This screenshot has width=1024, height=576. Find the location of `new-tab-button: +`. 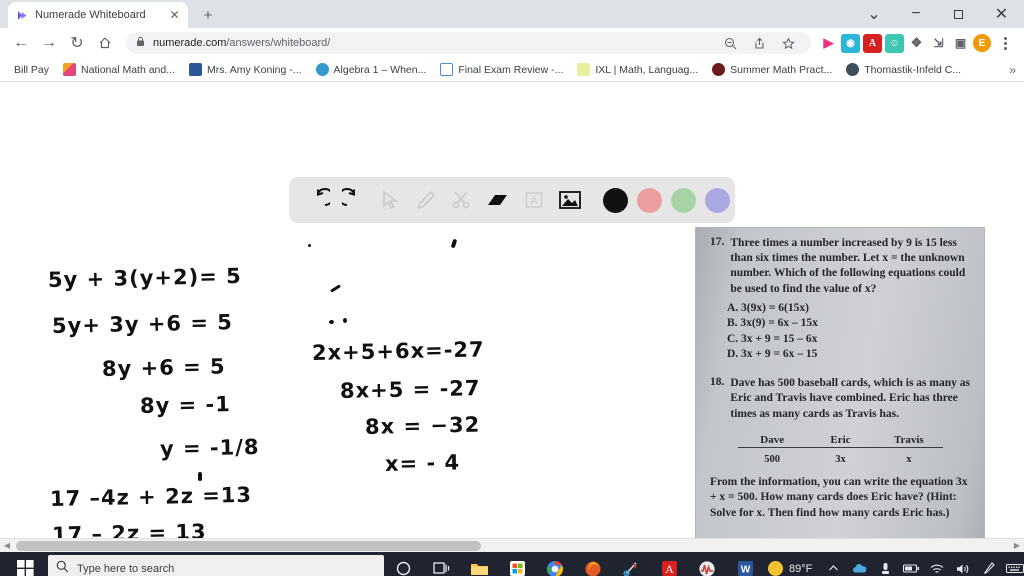

new-tab-button: + is located at coordinates (208, 15).